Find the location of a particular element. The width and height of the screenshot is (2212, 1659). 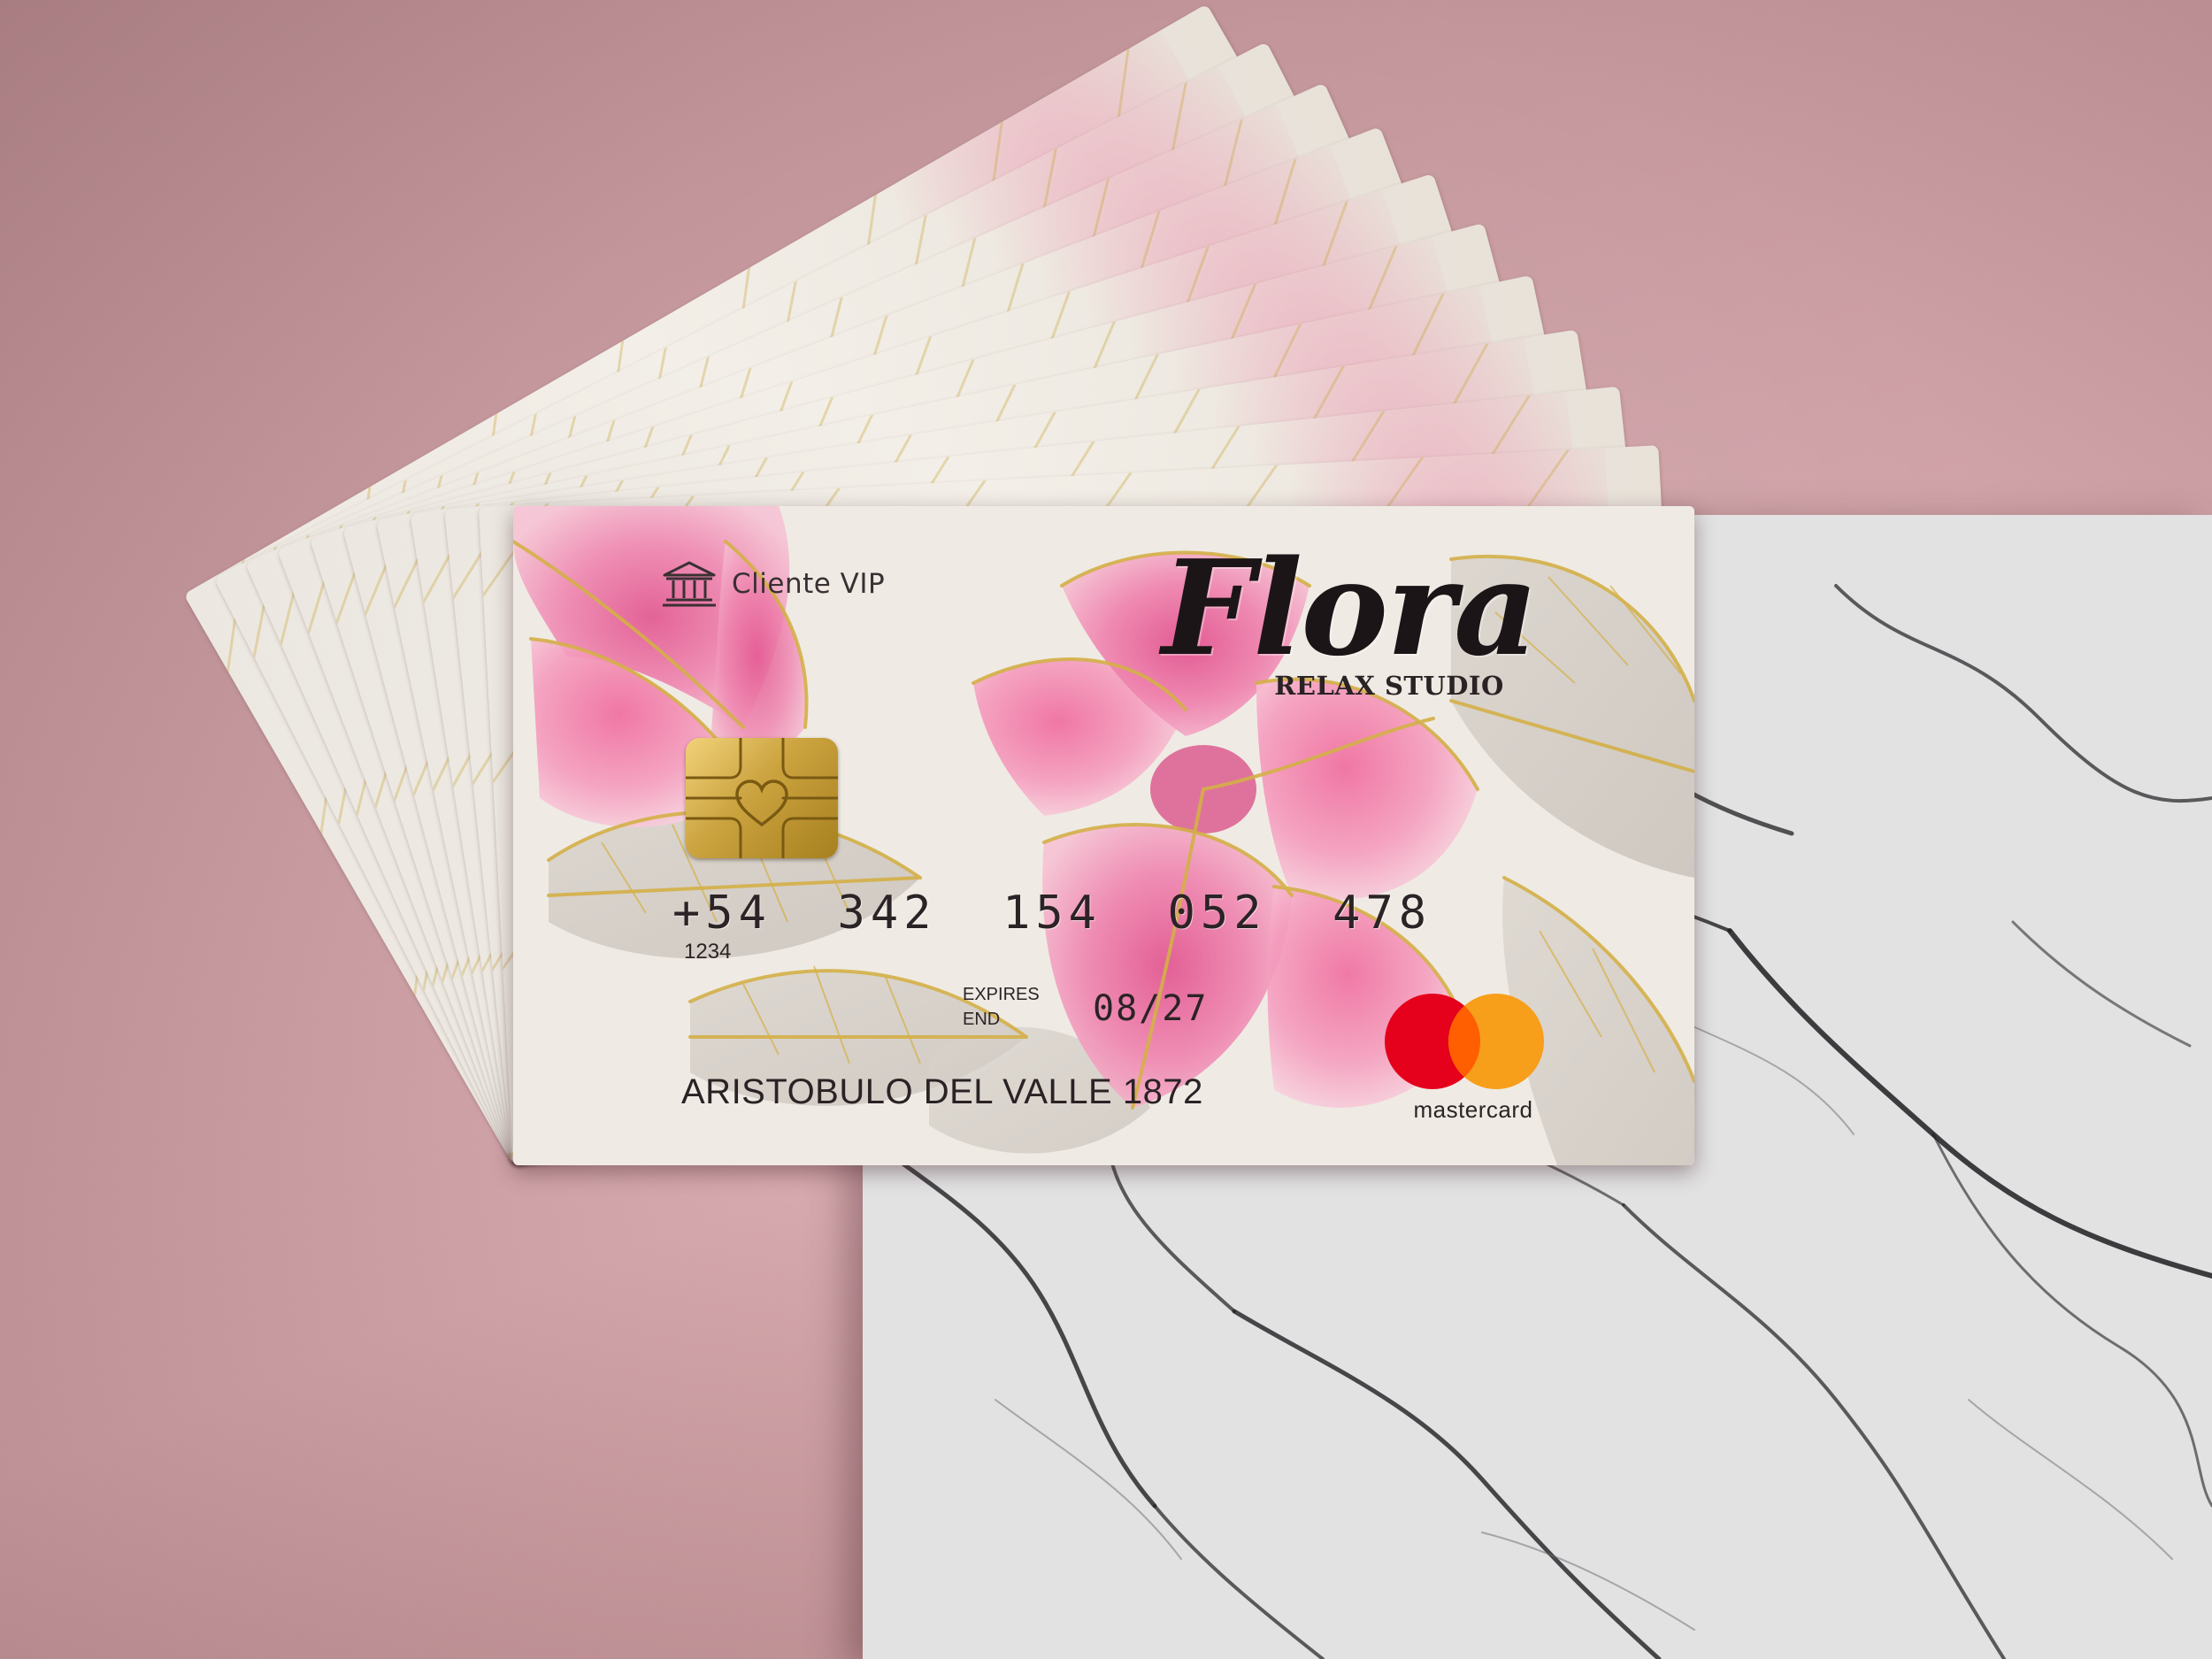

mastercard-label: mastercard is located at coordinates (1473, 1109).